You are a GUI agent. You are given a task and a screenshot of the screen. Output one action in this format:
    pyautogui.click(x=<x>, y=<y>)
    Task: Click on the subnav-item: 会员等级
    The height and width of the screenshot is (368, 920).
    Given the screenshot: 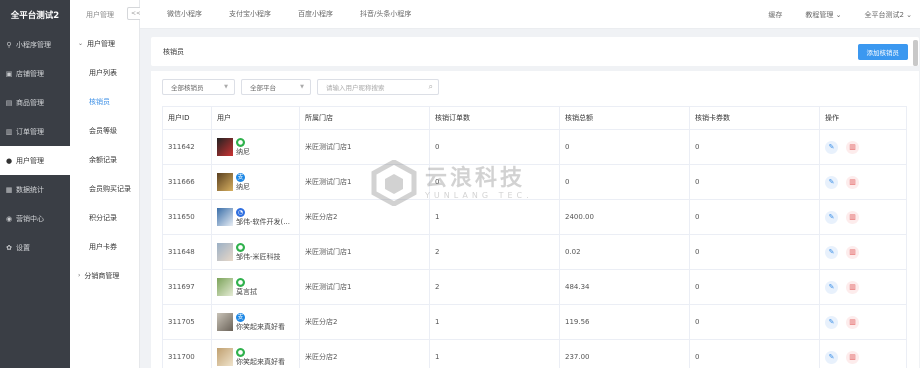 What is the action you would take?
    pyautogui.click(x=104, y=130)
    